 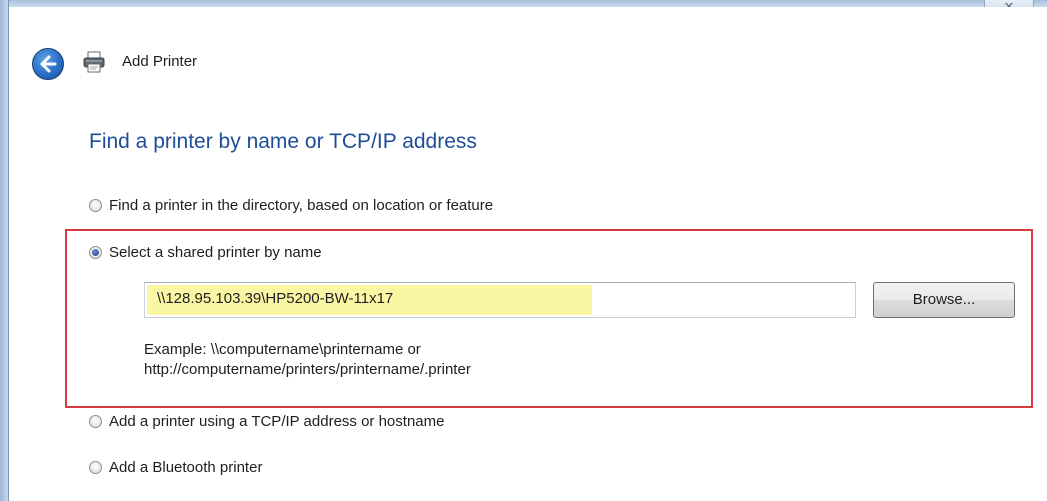 I want to click on option-shared-printer-by-name: Select a shared printer by name, so click(x=205, y=252).